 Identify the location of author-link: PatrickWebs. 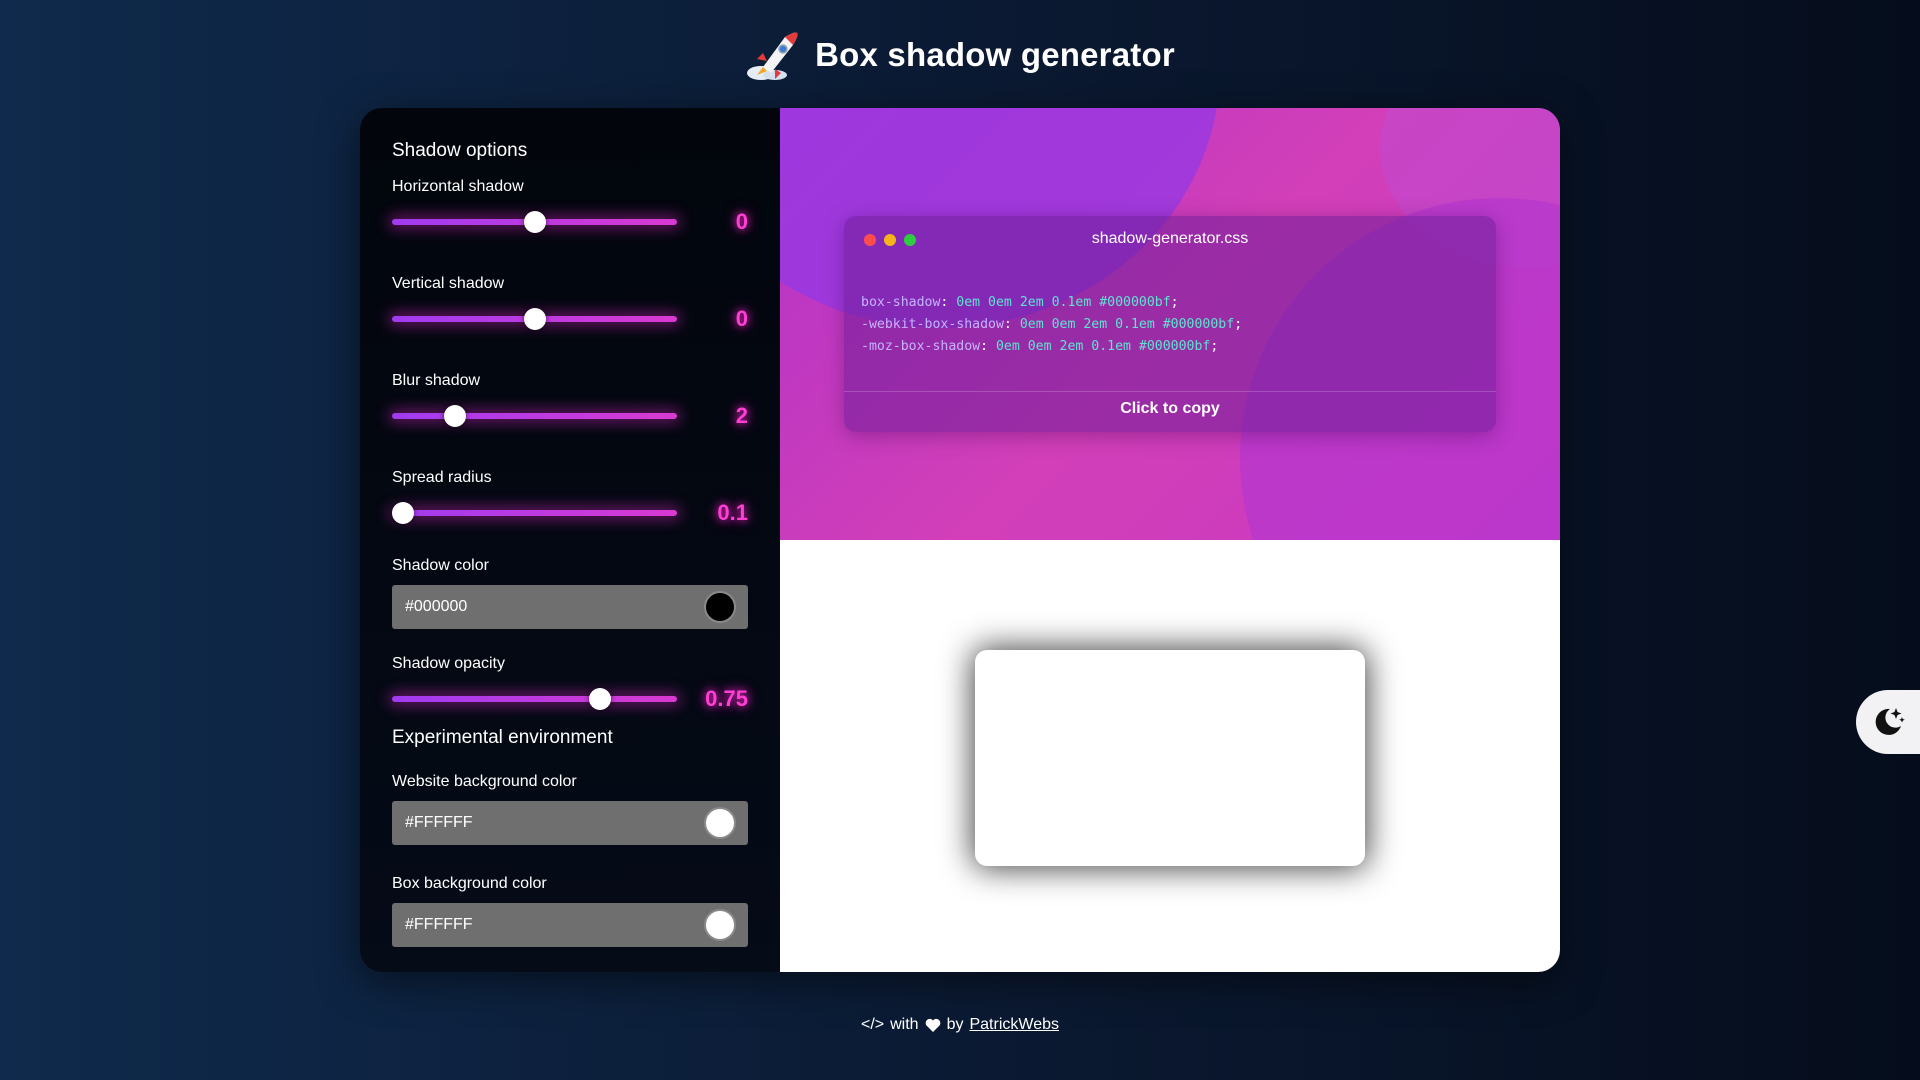
(1014, 1025).